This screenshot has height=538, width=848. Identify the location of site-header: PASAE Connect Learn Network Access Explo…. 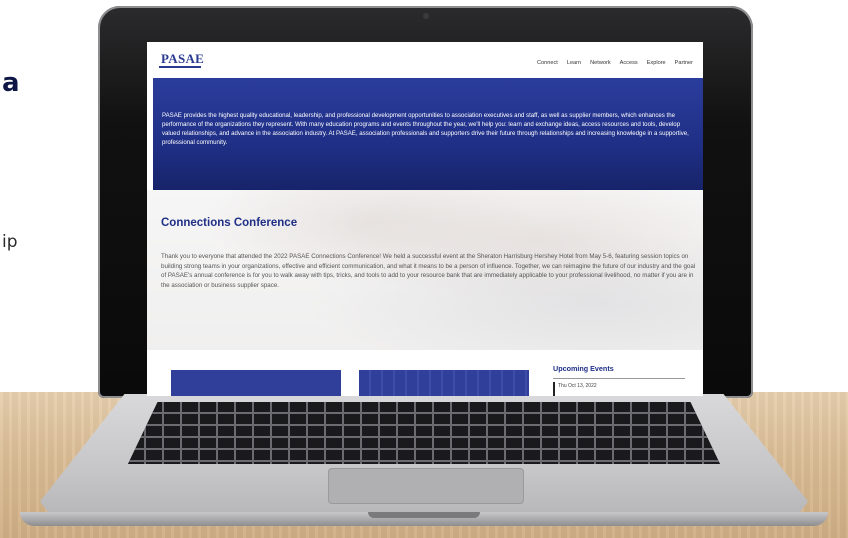
(425, 59).